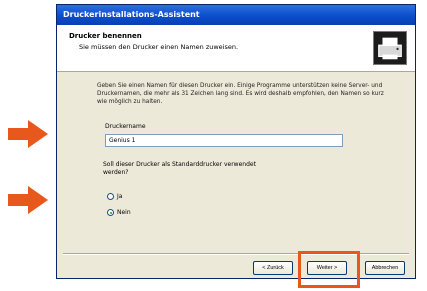 The height and width of the screenshot is (291, 427). Describe the element at coordinates (224, 140) in the screenshot. I see `printer-name-input: Genius 1` at that location.